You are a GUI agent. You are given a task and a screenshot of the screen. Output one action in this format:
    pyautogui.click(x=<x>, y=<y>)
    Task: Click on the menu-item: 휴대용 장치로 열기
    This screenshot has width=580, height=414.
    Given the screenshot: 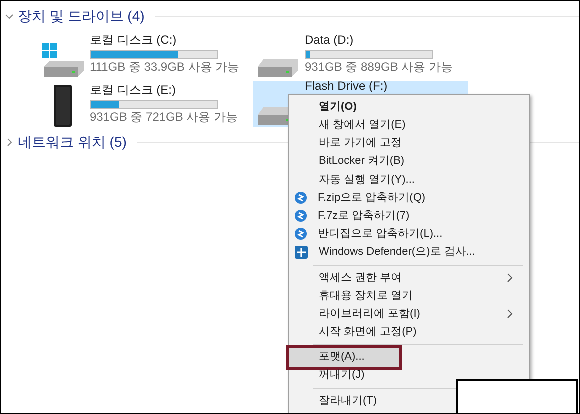 What is the action you would take?
    pyautogui.click(x=405, y=296)
    